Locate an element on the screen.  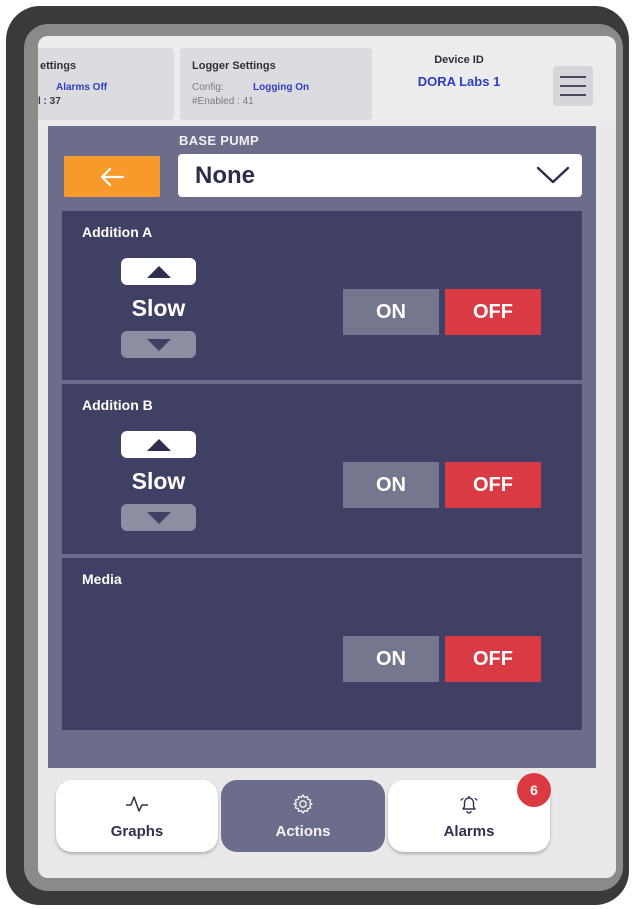
alarm-count-badge: 6 is located at coordinates (534, 790).